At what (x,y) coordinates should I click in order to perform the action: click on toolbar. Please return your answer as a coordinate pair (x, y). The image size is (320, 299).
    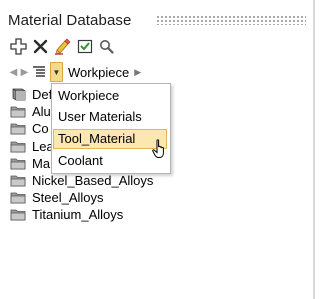
    Looking at the image, I should click on (62, 46).